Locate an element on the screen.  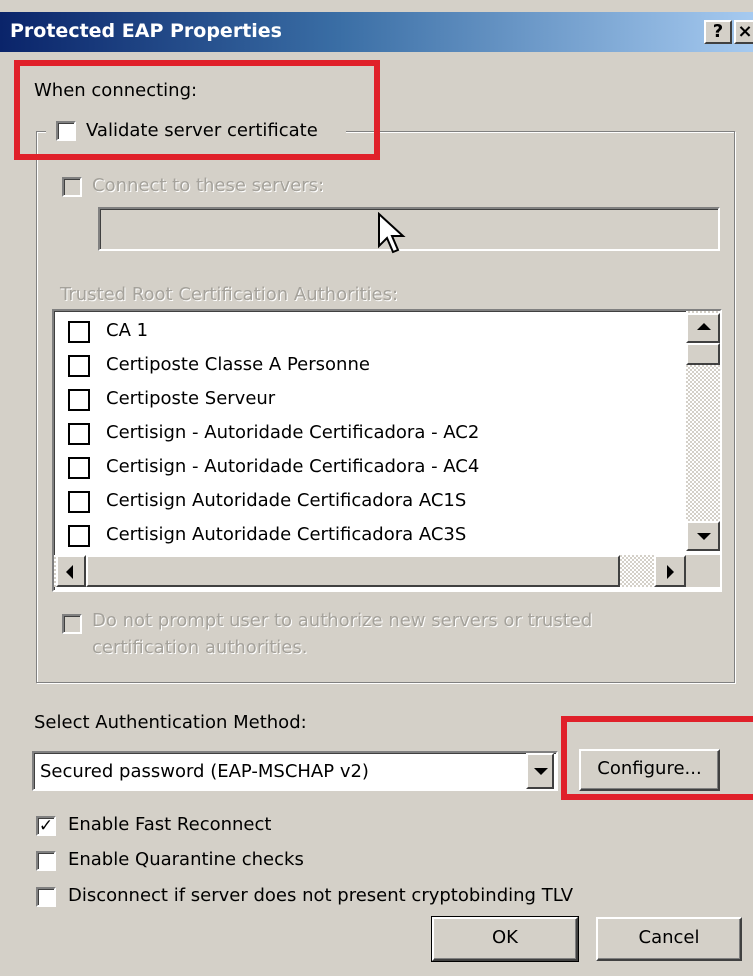
scroll-left-button is located at coordinates (71, 571).